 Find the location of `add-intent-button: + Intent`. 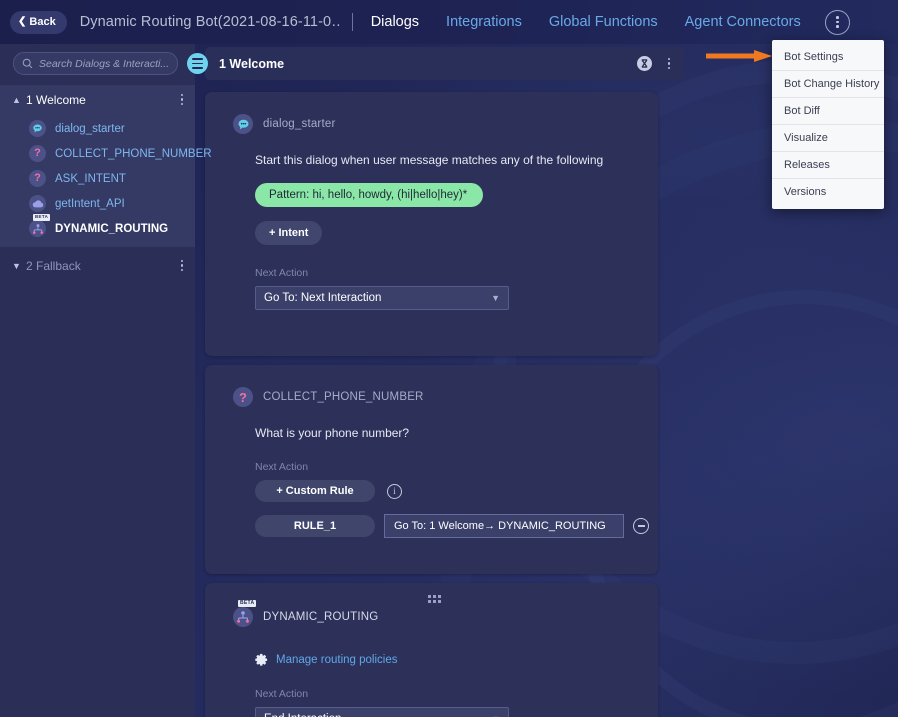

add-intent-button: + Intent is located at coordinates (289, 233).